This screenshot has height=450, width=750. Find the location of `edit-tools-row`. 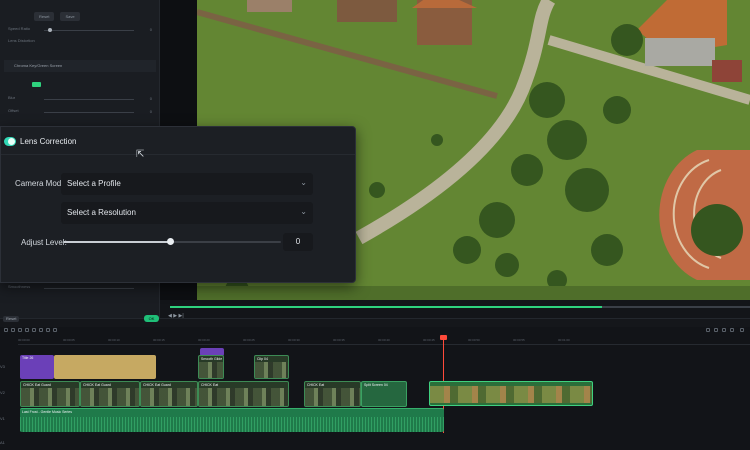

edit-tools-row is located at coordinates (375, 331).